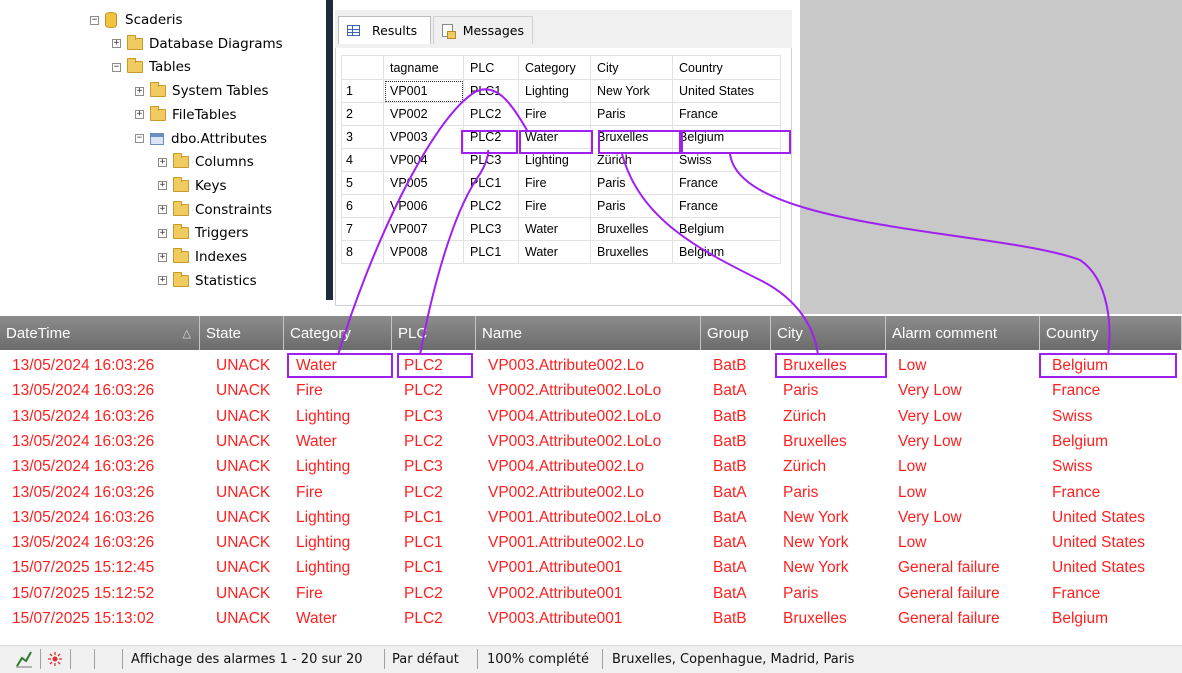 The image size is (1182, 673). I want to click on alarm-column-header: City, so click(828, 333).